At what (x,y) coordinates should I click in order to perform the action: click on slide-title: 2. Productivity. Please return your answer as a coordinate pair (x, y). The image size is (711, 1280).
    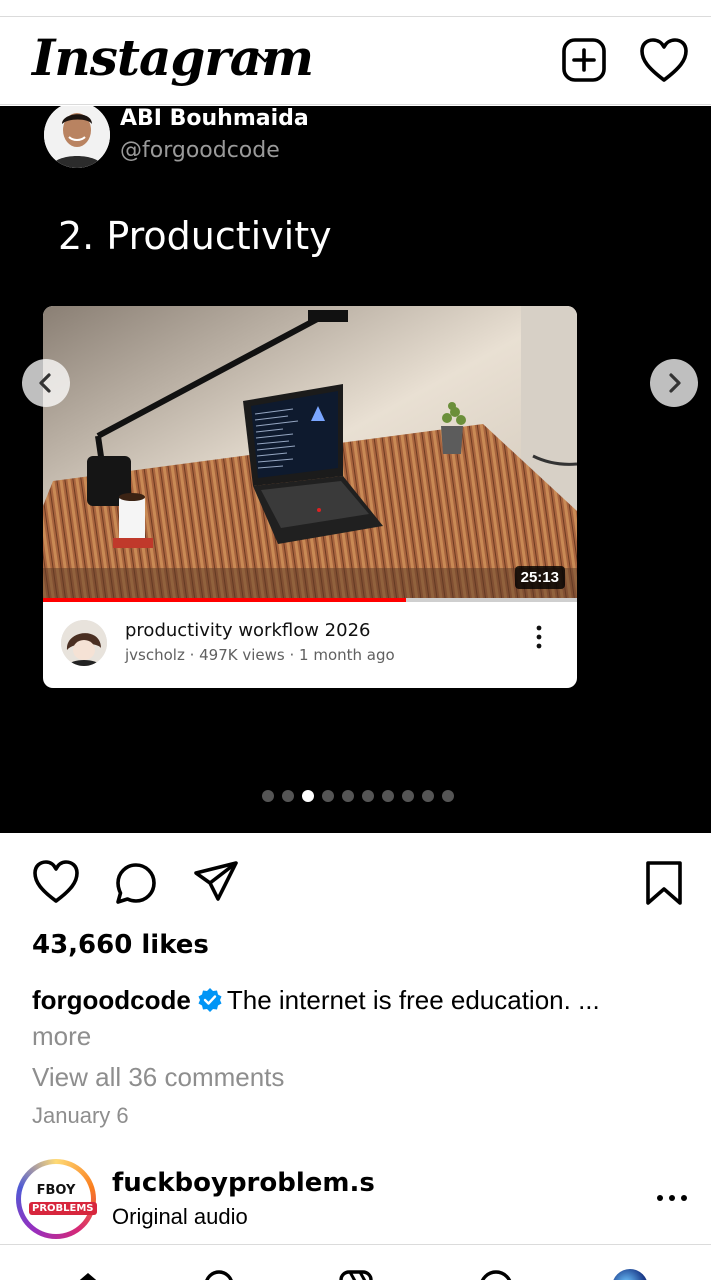
    Looking at the image, I should click on (195, 236).